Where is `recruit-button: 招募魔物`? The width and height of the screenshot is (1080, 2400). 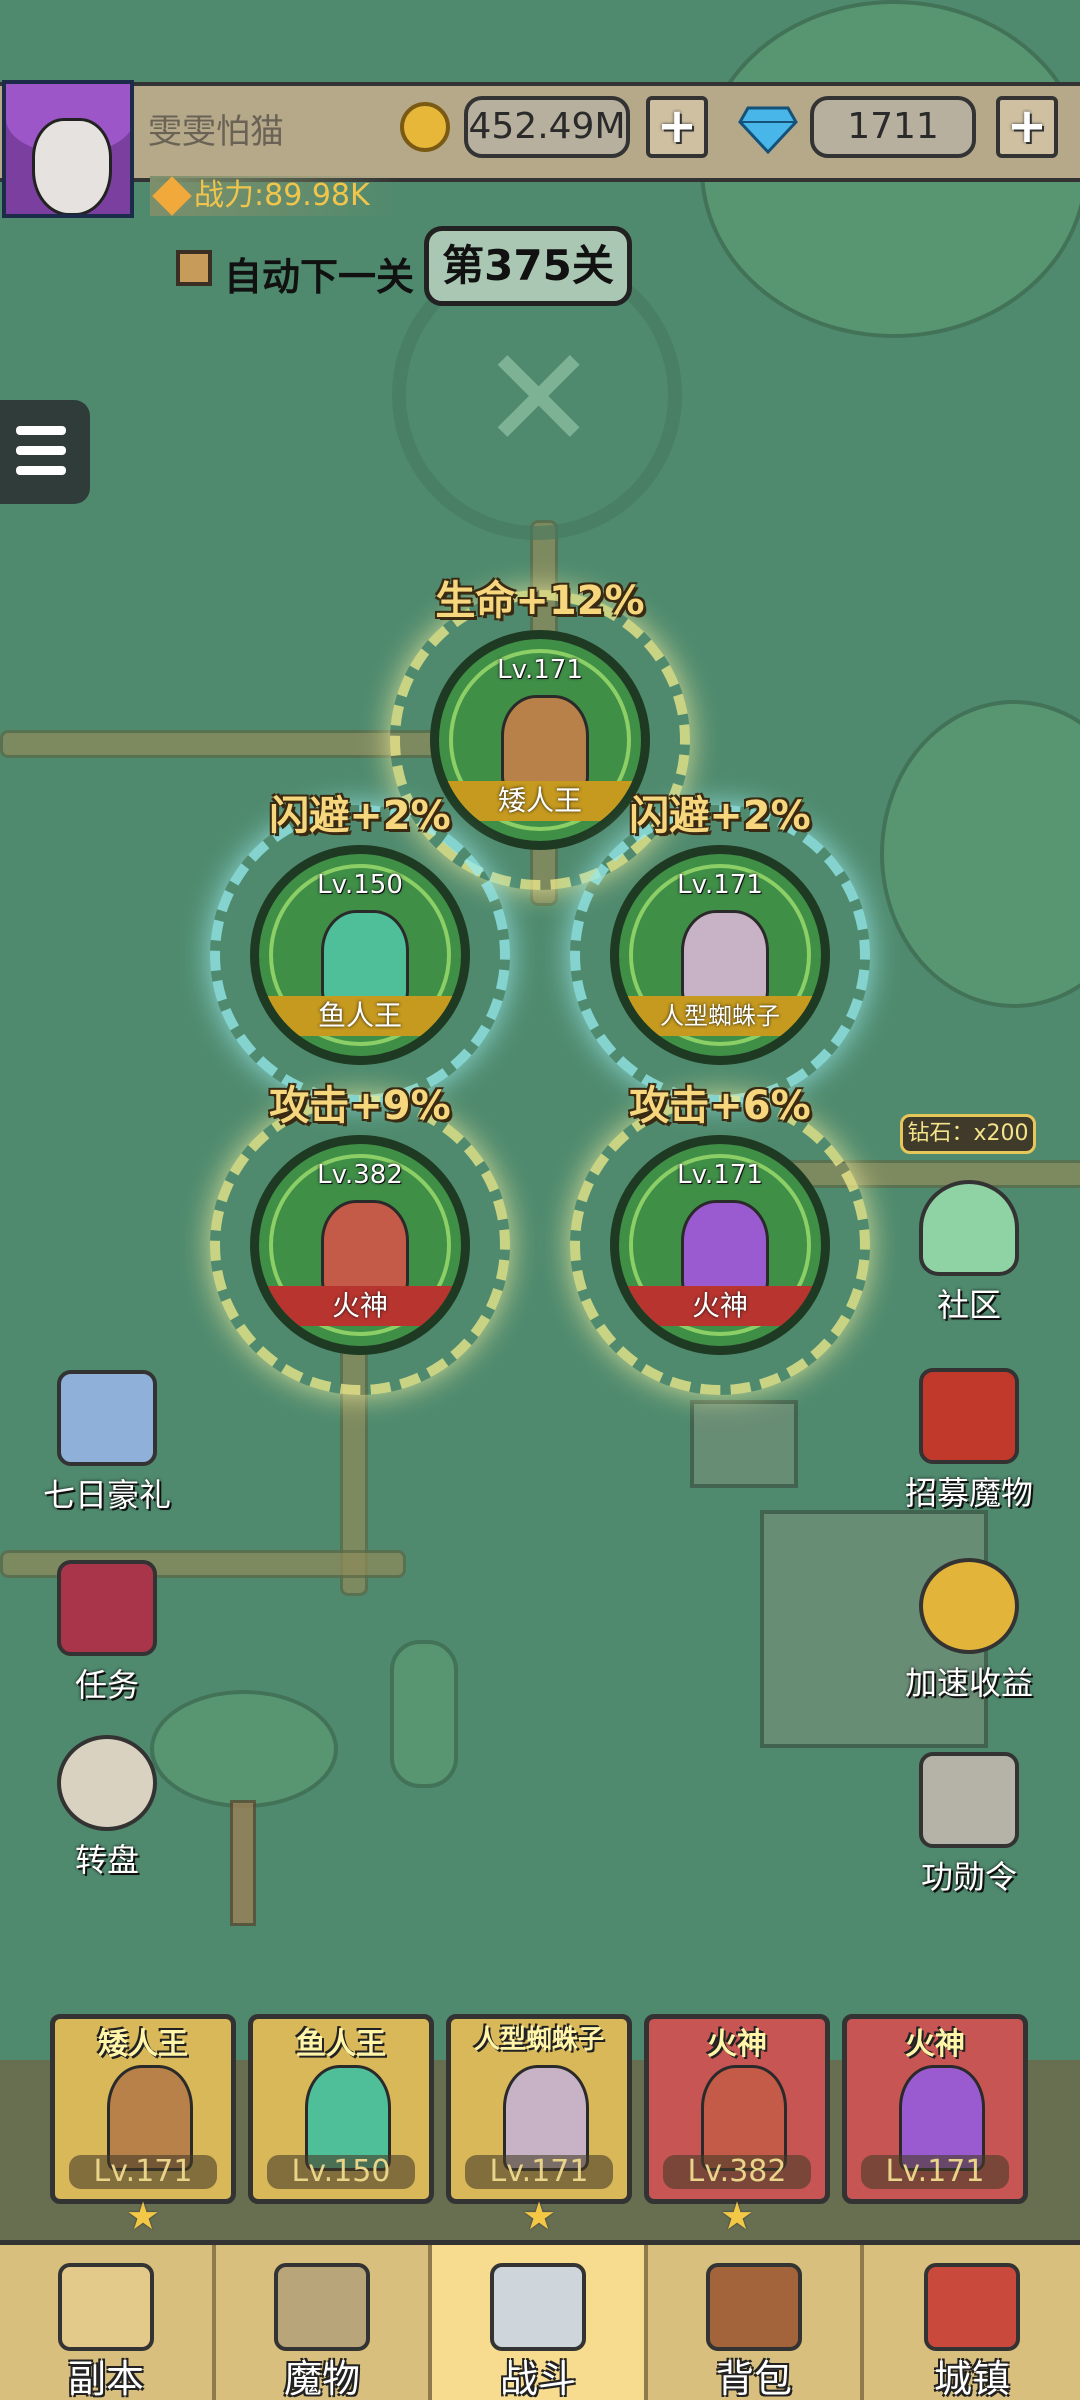
recruit-button: 招募魔物 is located at coordinates (969, 1441).